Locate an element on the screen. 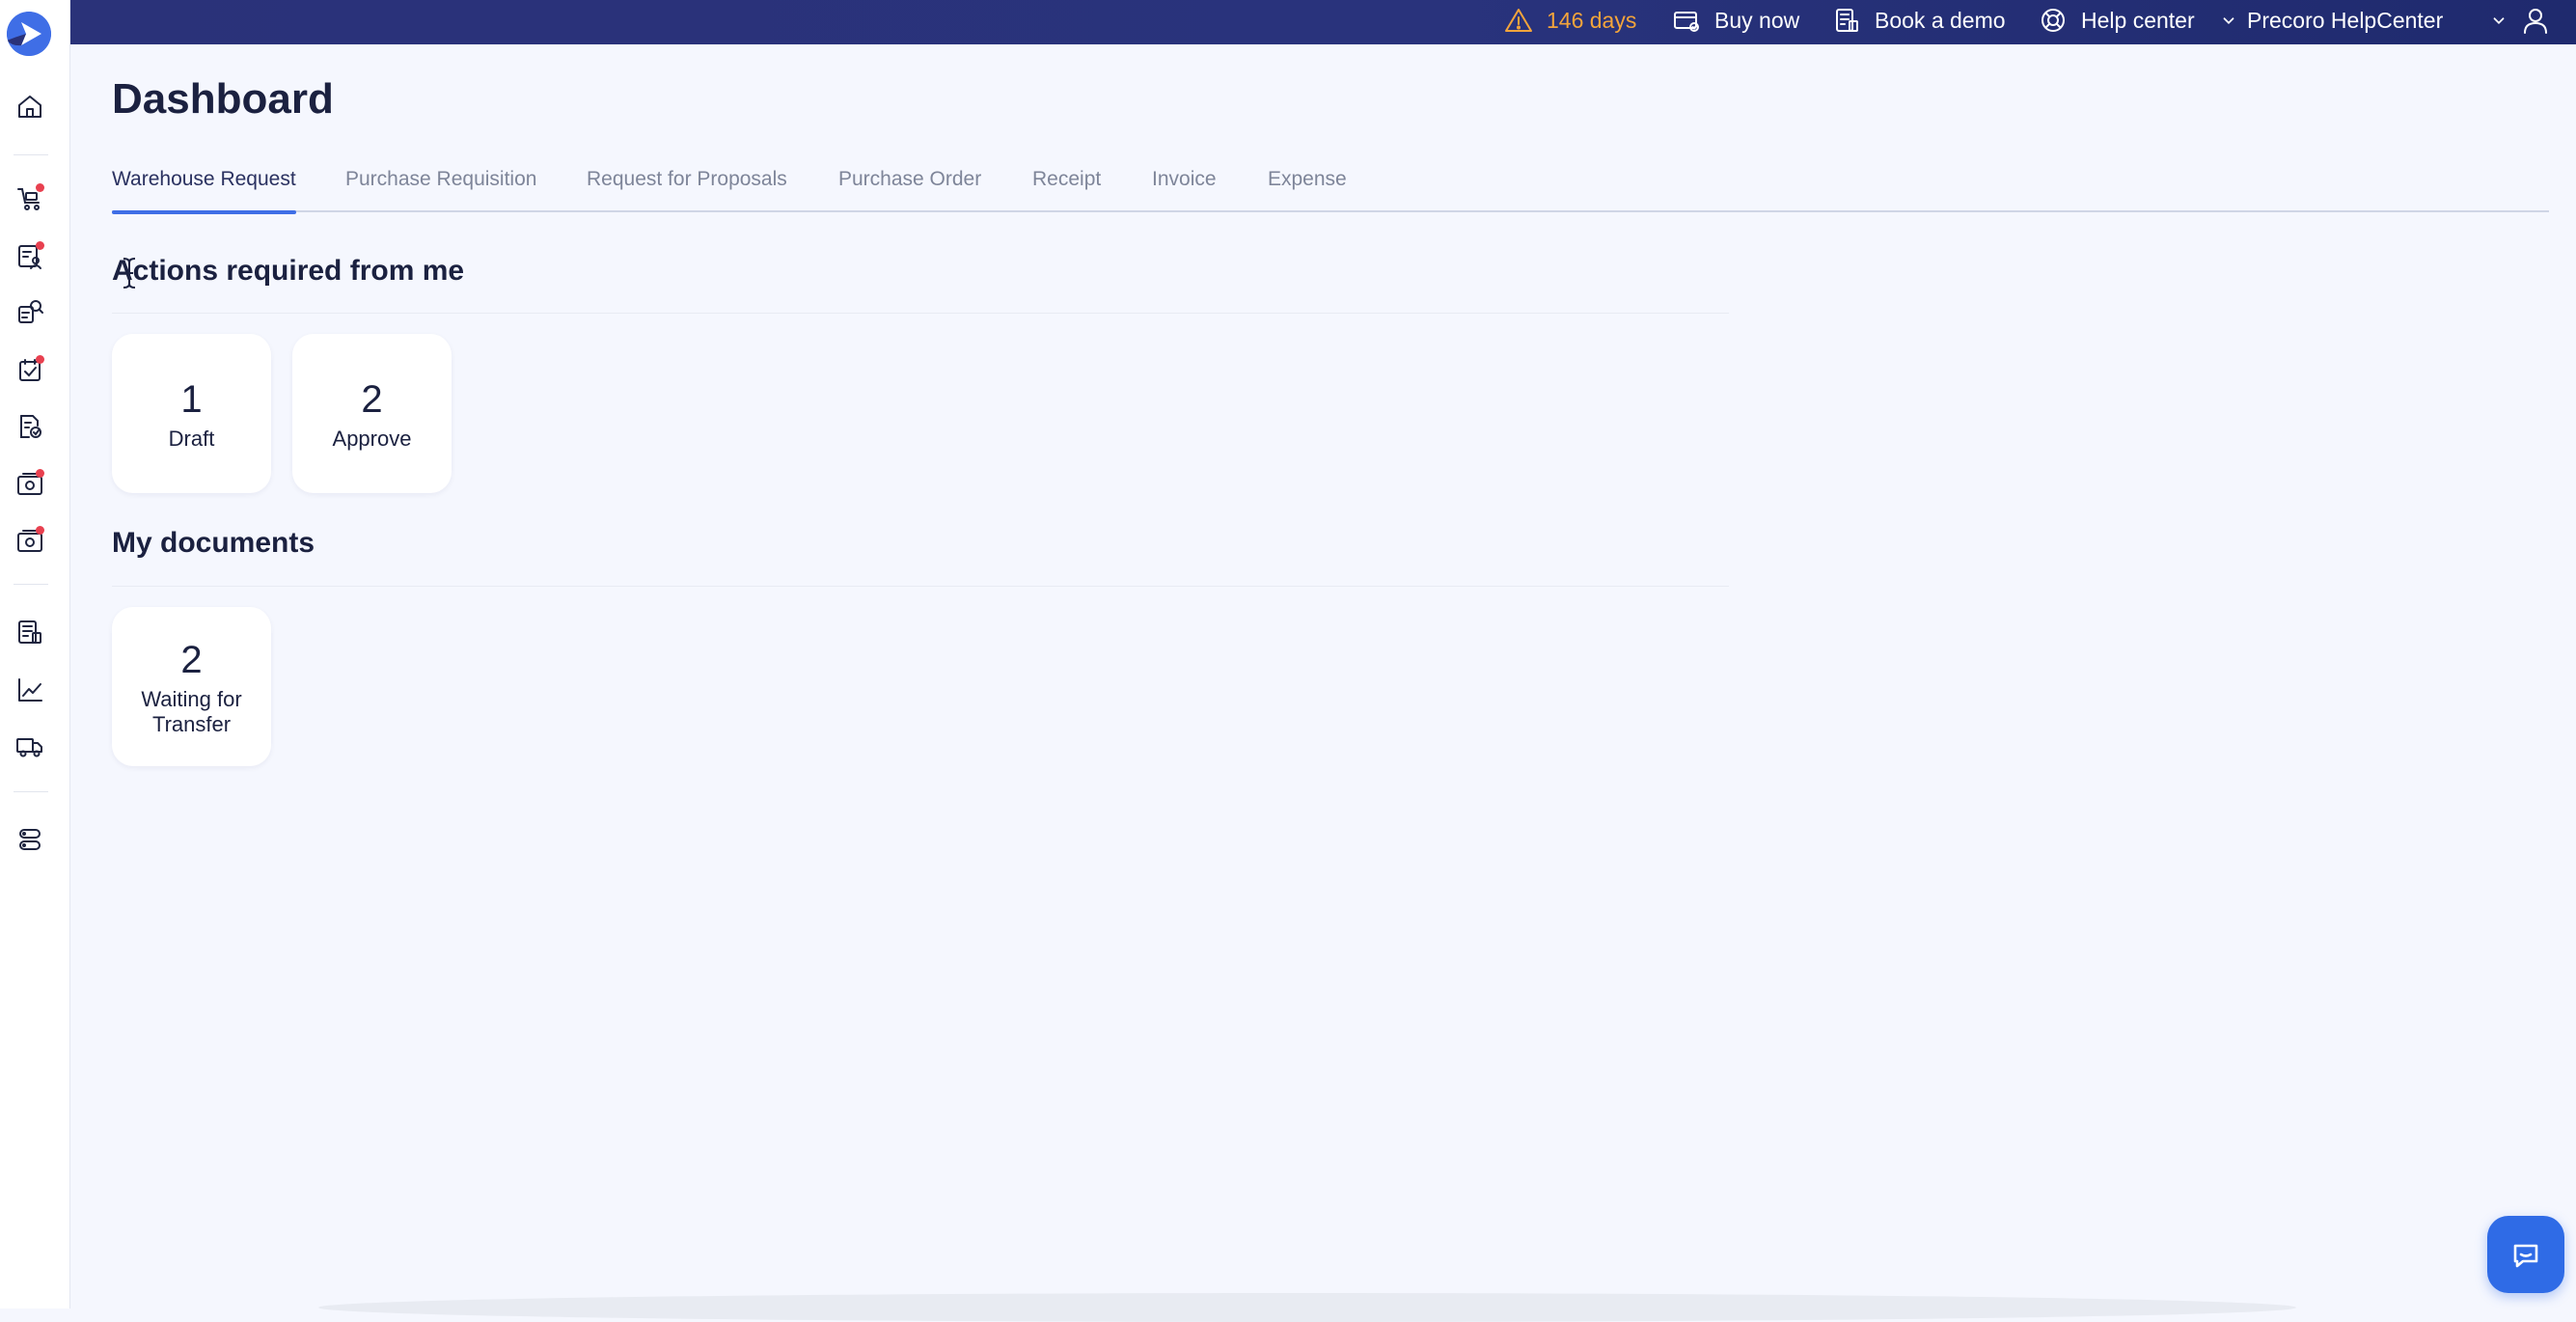  purchase-requisition-icon is located at coordinates (30, 255).